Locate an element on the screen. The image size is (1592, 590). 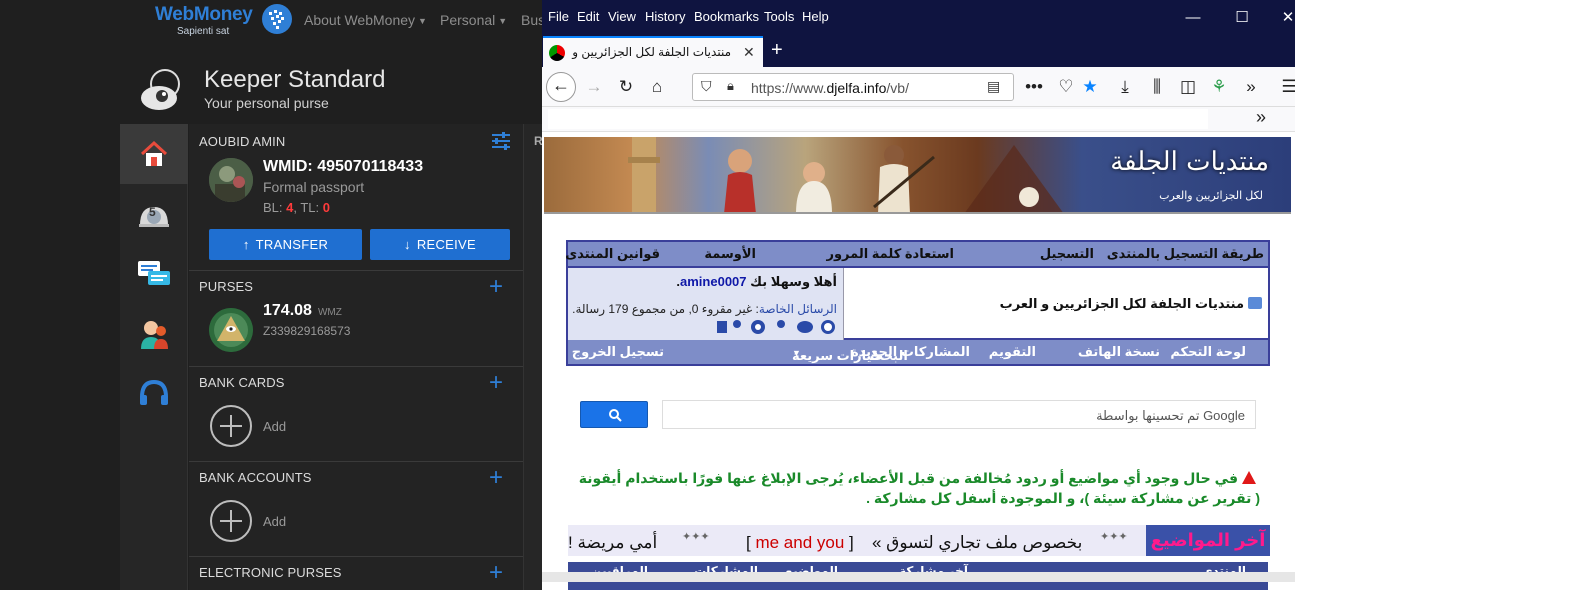
purse-id: Z339829168573 is located at coordinates (306, 331).